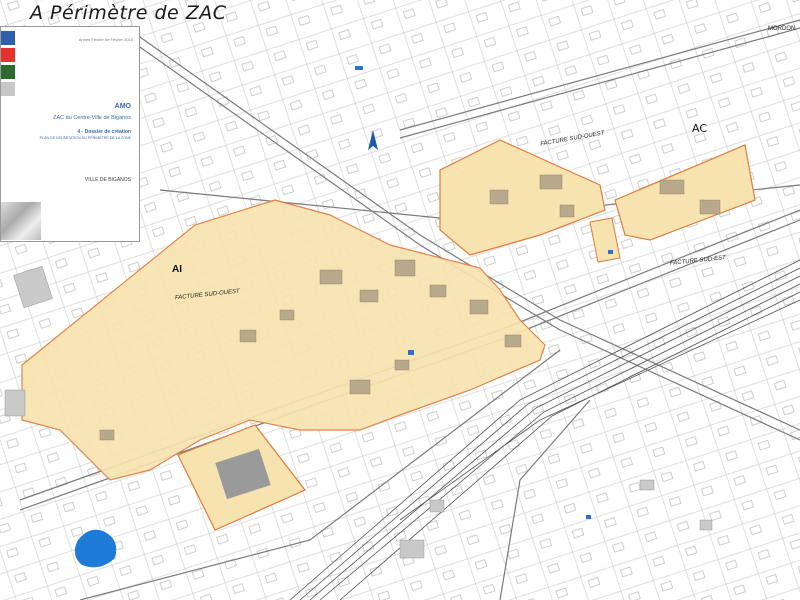 The image size is (800, 600). Describe the element at coordinates (122, 106) in the screenshot. I see `cartouche-amo: AMO` at that location.